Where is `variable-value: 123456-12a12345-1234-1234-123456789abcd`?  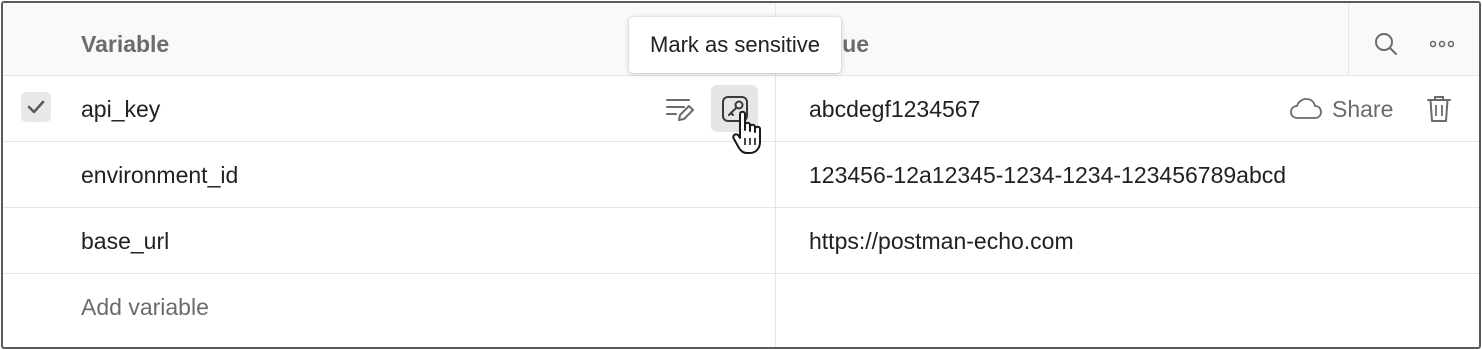
variable-value: 123456-12a12345-1234-1234-123456789abcd is located at coordinates (1047, 175).